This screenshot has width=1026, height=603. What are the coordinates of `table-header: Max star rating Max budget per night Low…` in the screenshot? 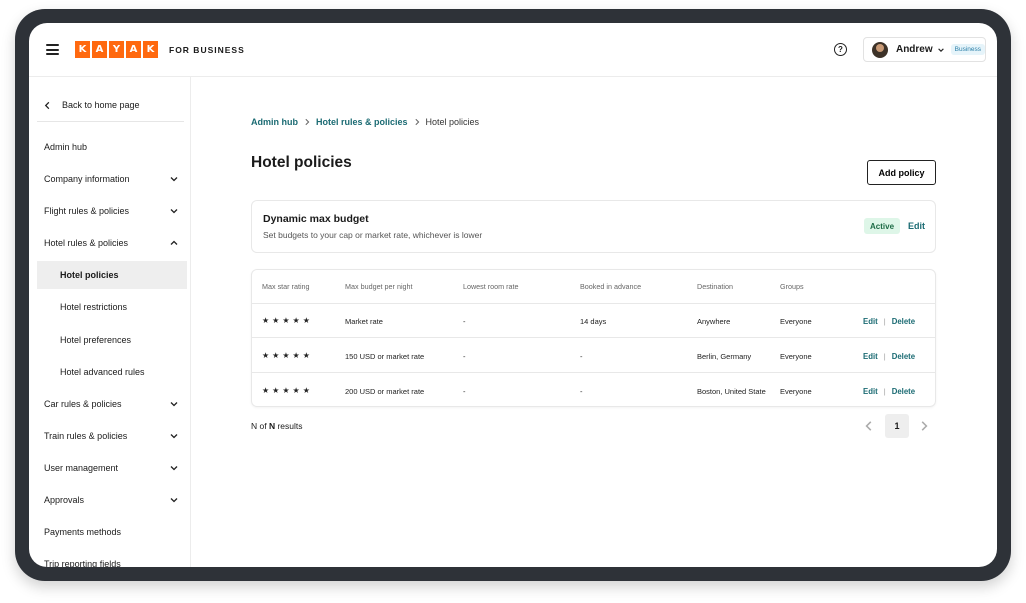 It's located at (593, 287).